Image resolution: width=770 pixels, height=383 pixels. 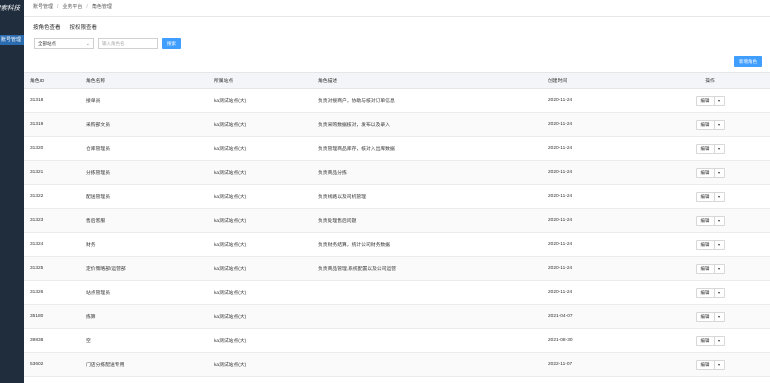 What do you see at coordinates (397, 62) in the screenshot?
I see `table-toolbar: 新增角色` at bounding box center [397, 62].